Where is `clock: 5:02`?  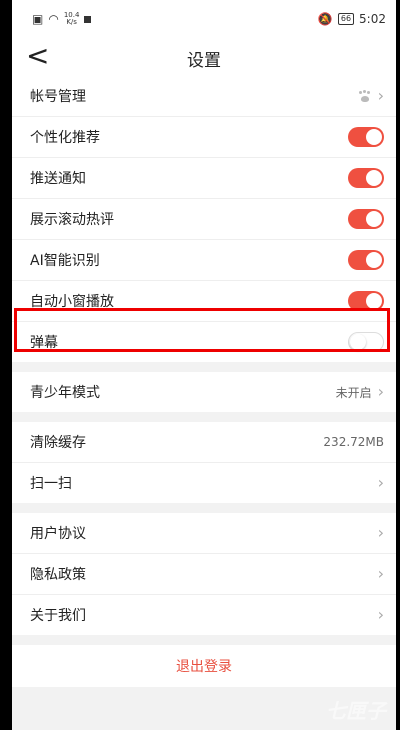 clock: 5:02 is located at coordinates (372, 19).